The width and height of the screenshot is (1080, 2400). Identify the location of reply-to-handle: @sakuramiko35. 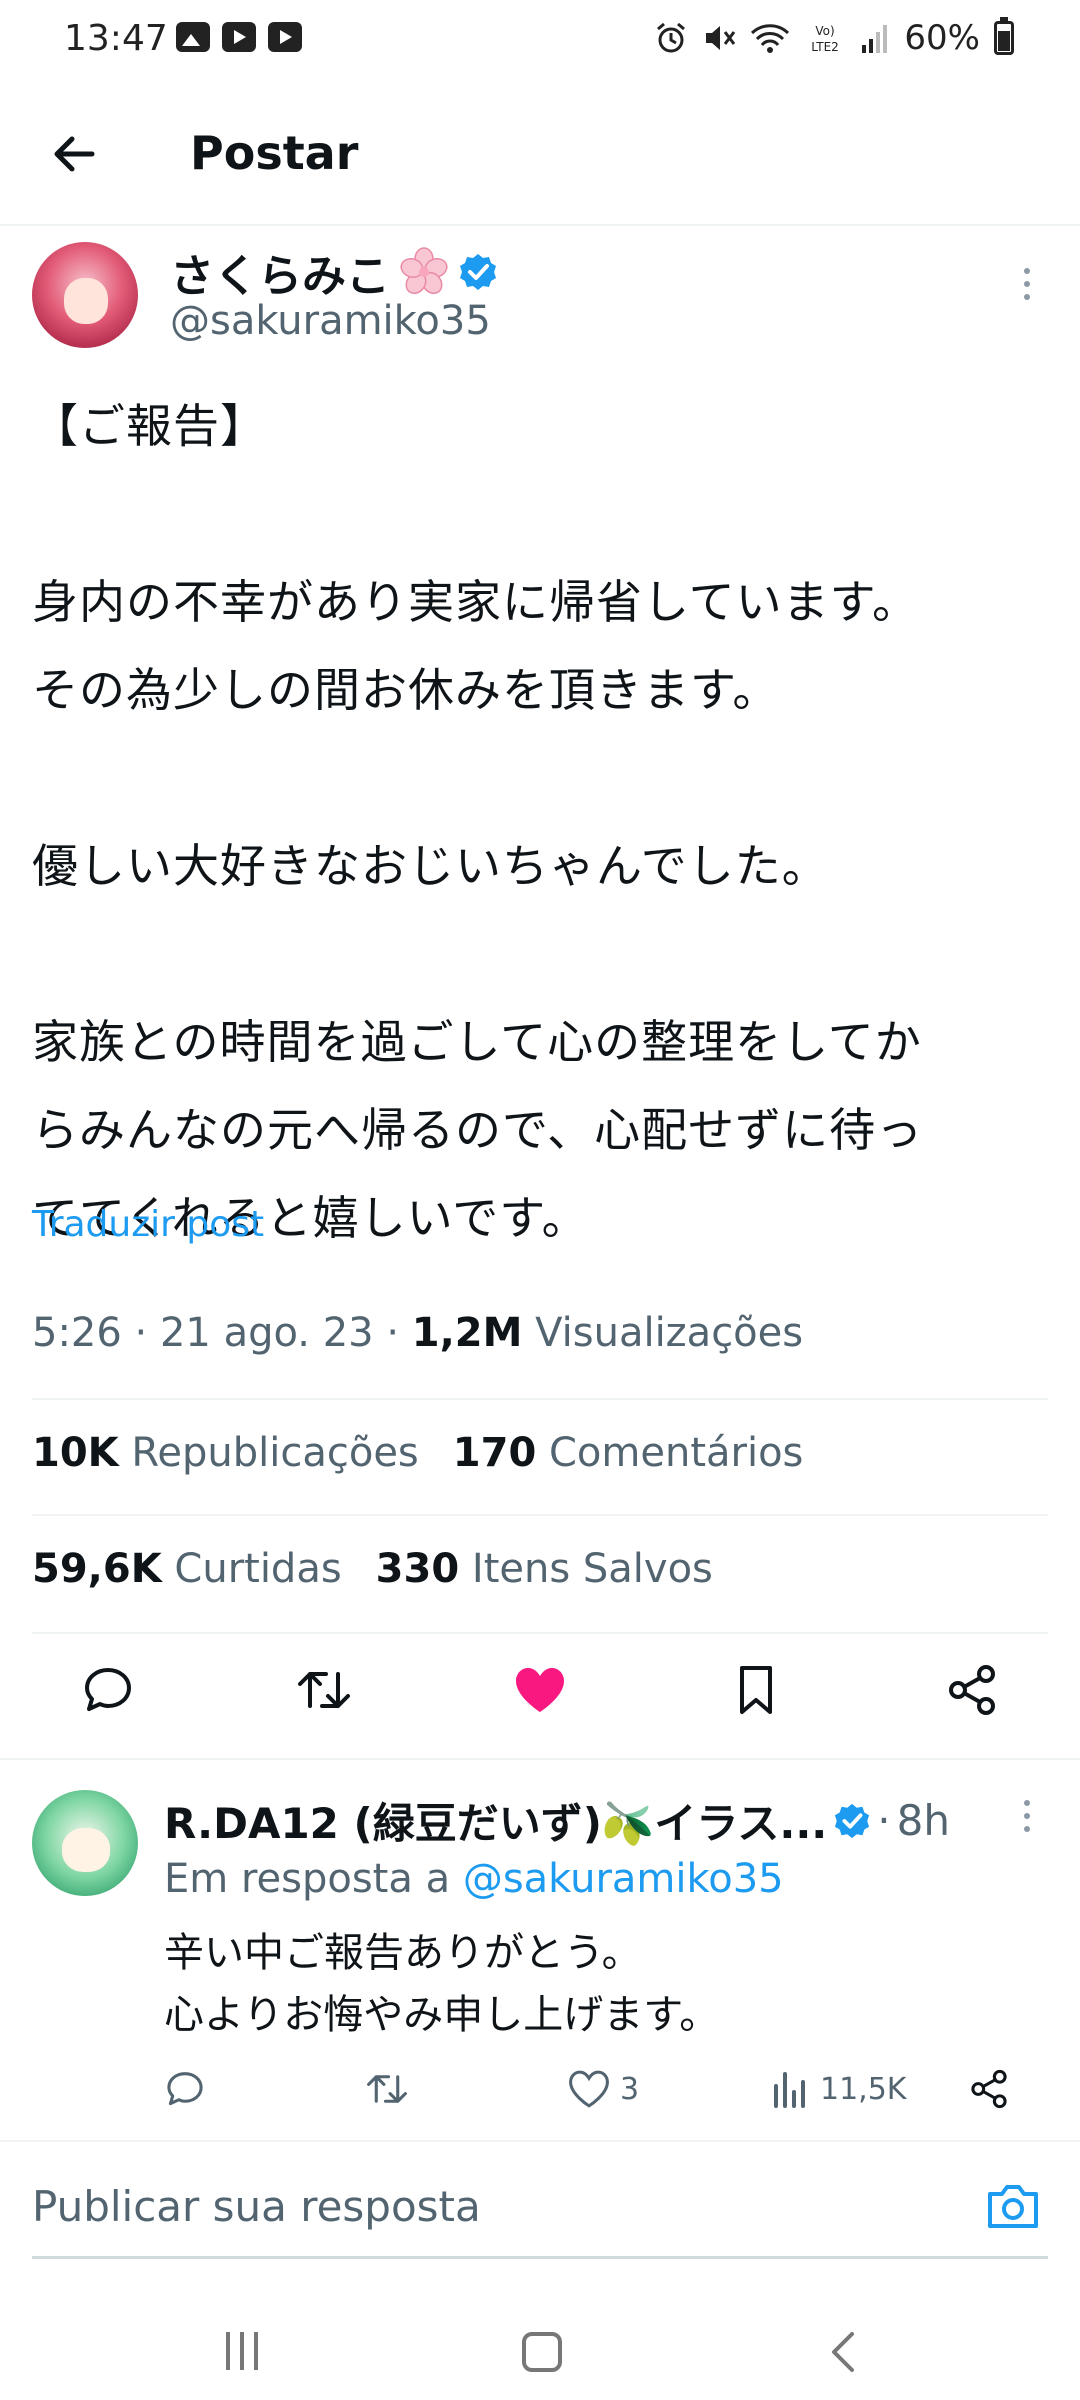
(623, 1879).